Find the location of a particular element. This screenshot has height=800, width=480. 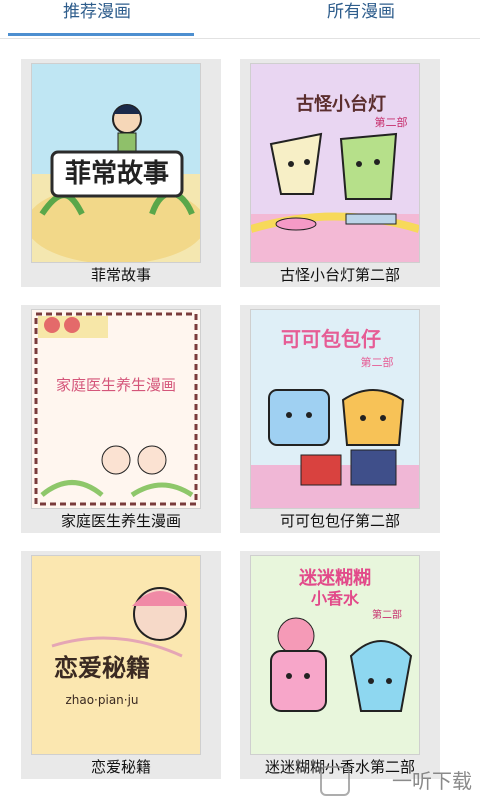

cover-title-text: 古怪小台灯 is located at coordinates (341, 104).